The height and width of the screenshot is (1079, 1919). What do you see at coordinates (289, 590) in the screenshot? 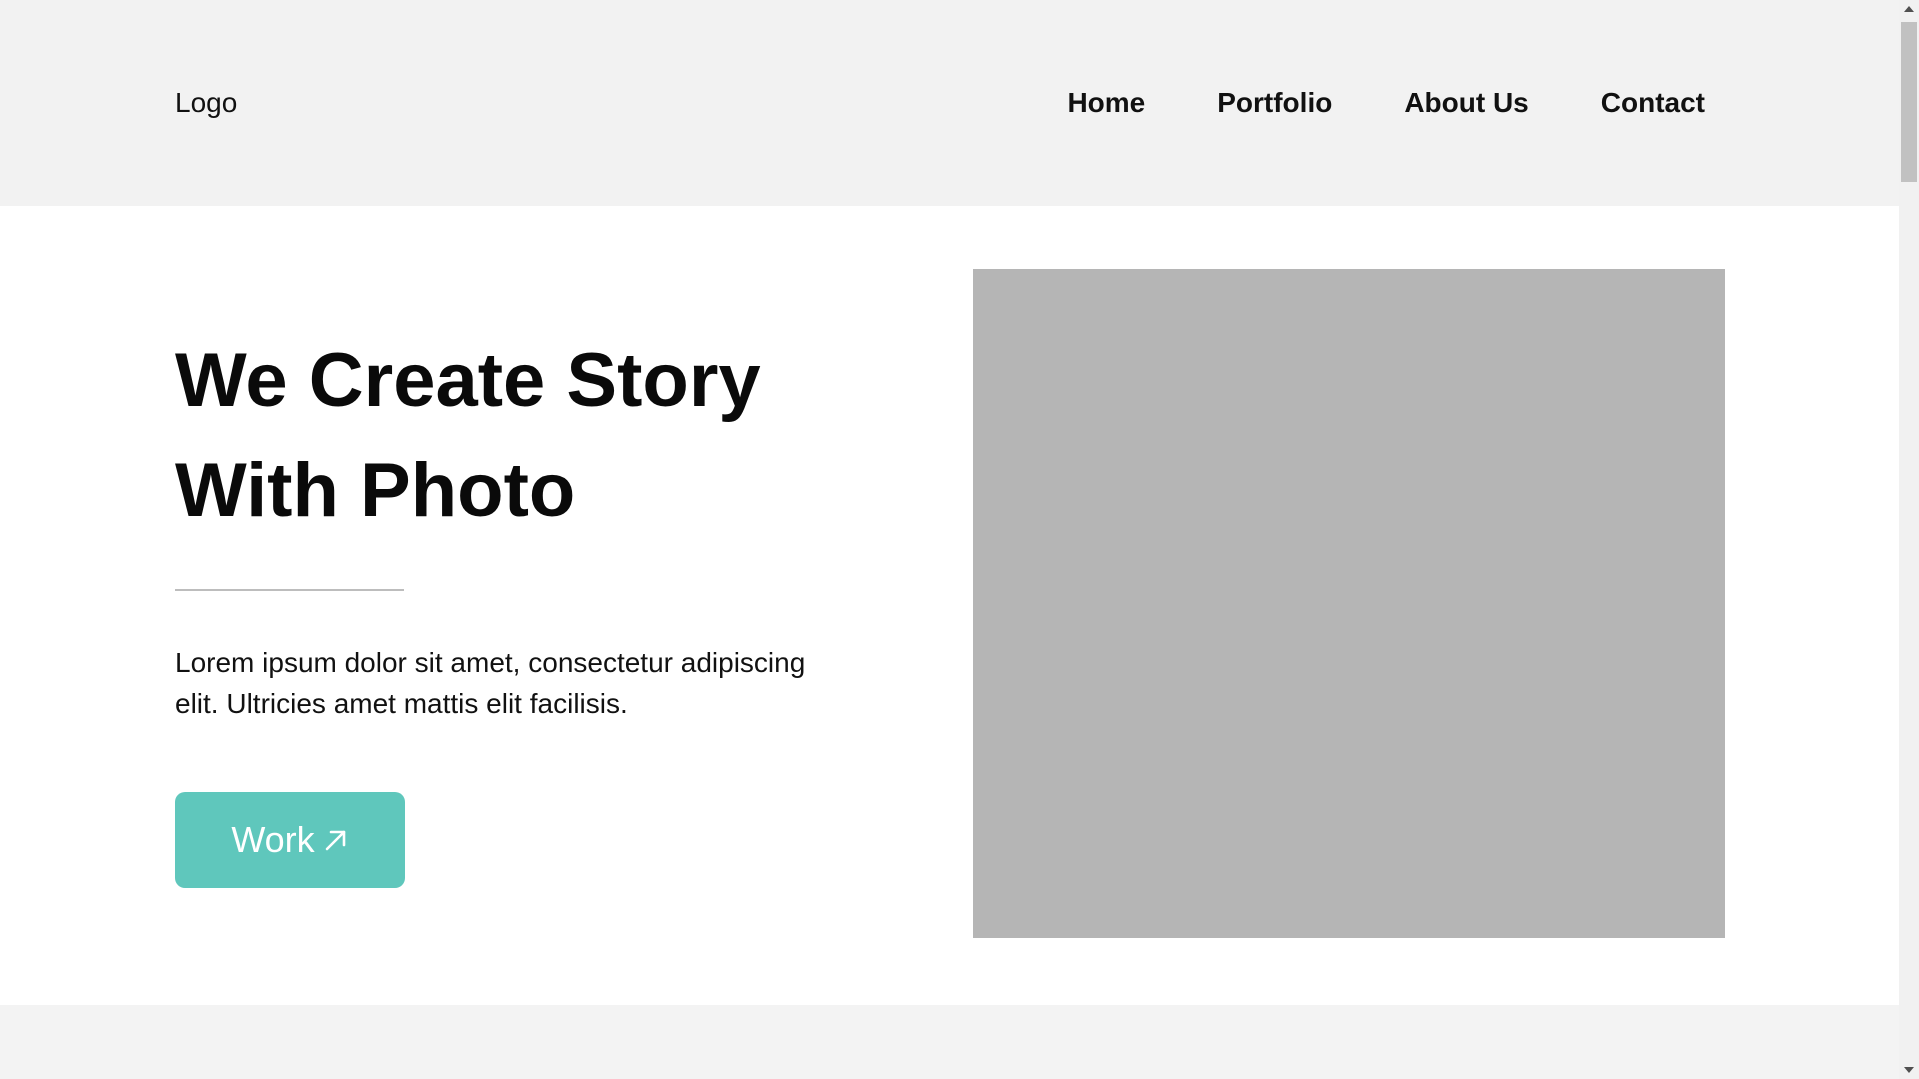
I see `hero-divider` at bounding box center [289, 590].